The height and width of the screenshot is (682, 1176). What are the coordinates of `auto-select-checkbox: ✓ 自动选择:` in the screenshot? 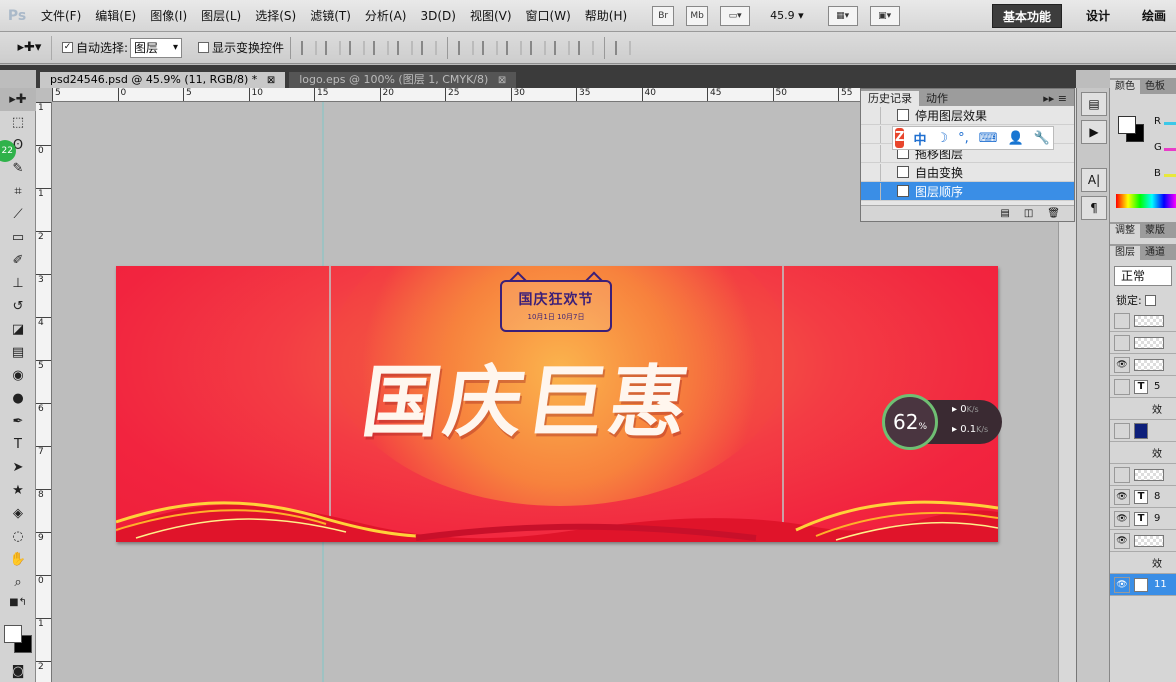 It's located at (95, 47).